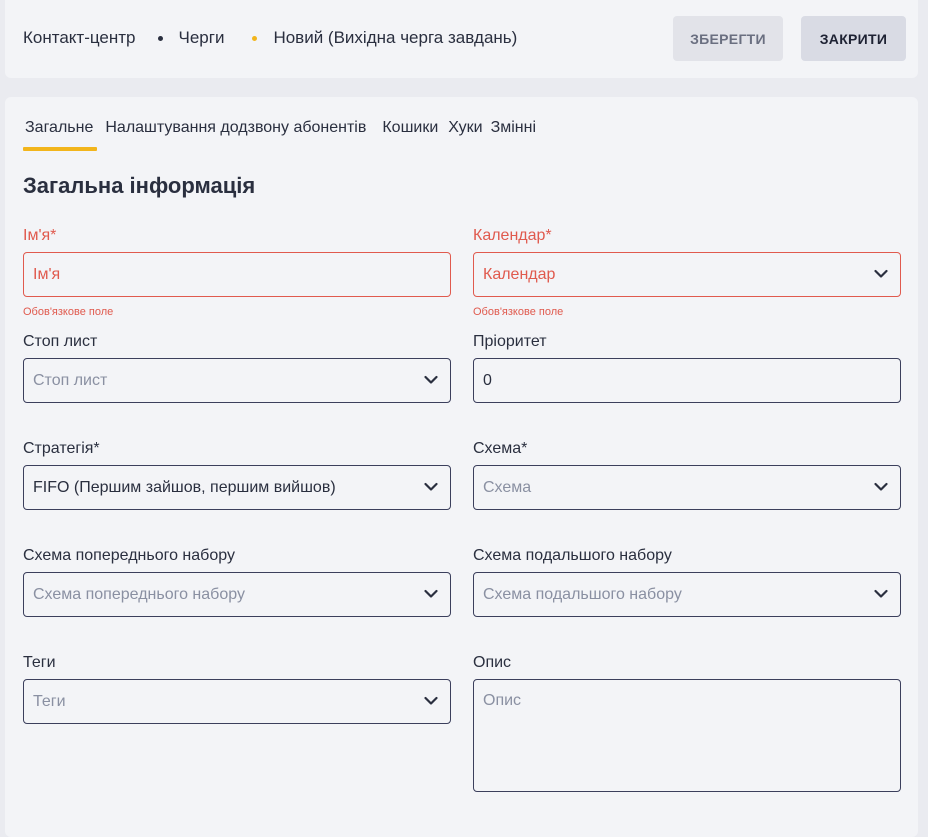  I want to click on breadcrumb-item-current: Новий (Вихідна черга завдань), so click(395, 37).